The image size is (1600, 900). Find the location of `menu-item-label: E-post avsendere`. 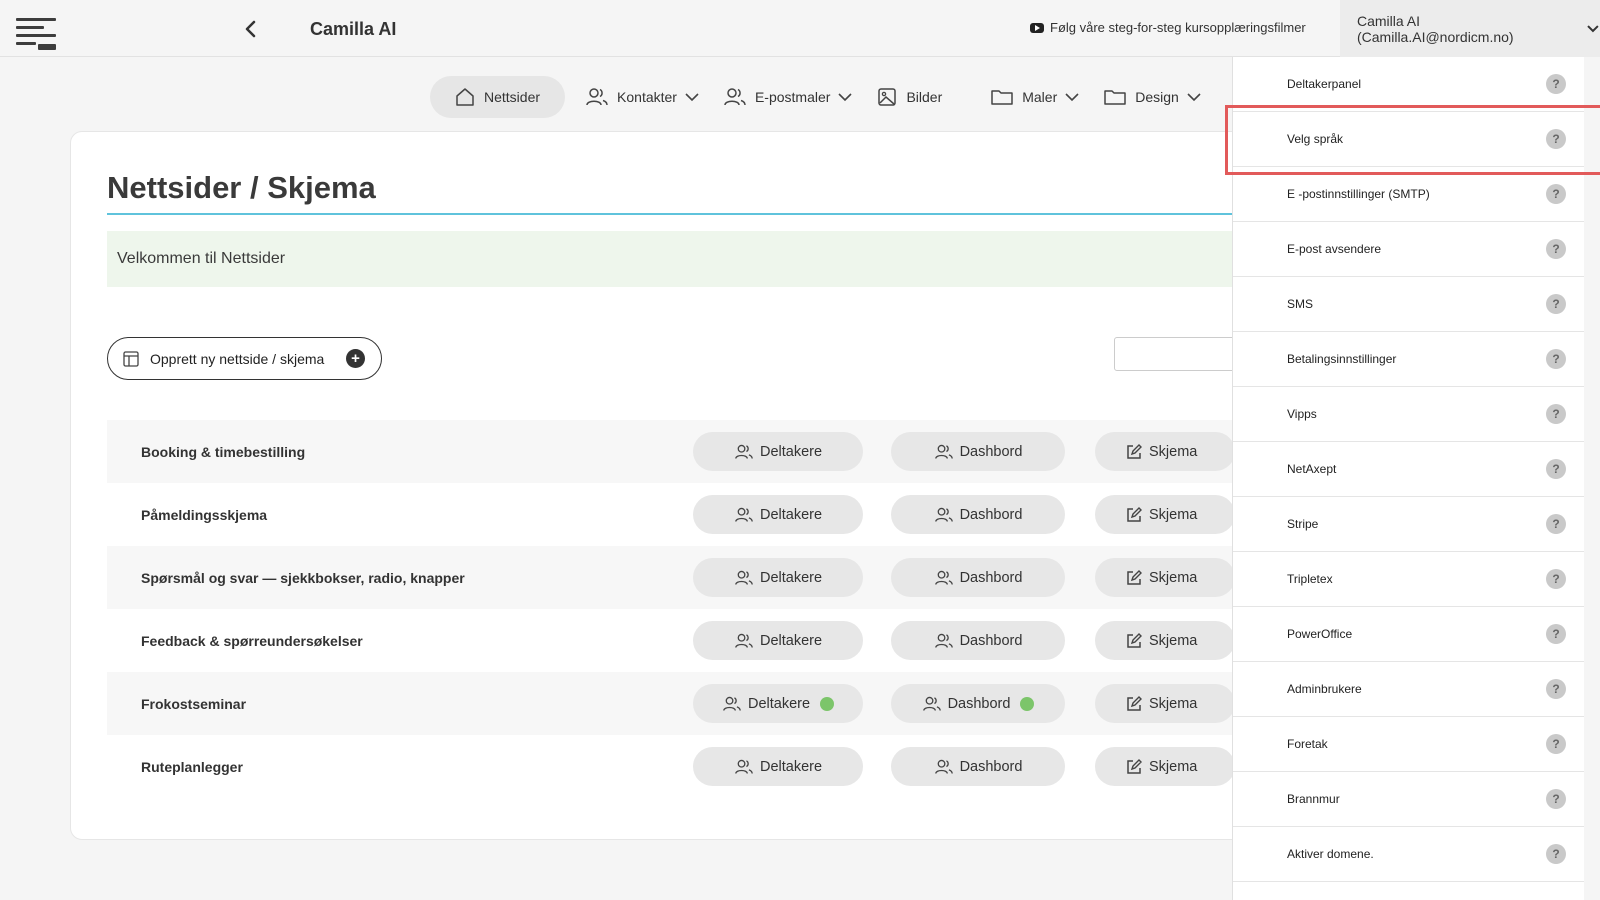

menu-item-label: E-post avsendere is located at coordinates (1334, 249).